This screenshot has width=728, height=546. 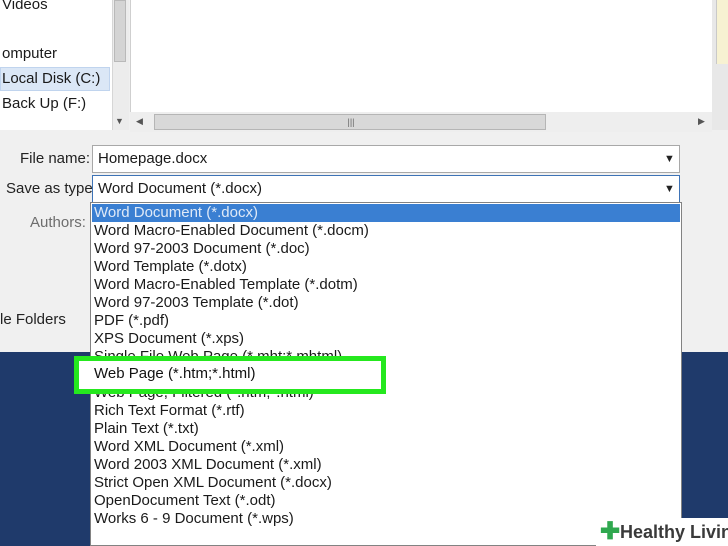 What do you see at coordinates (51, 188) in the screenshot?
I see `save-as-type-label: Save as type:` at bounding box center [51, 188].